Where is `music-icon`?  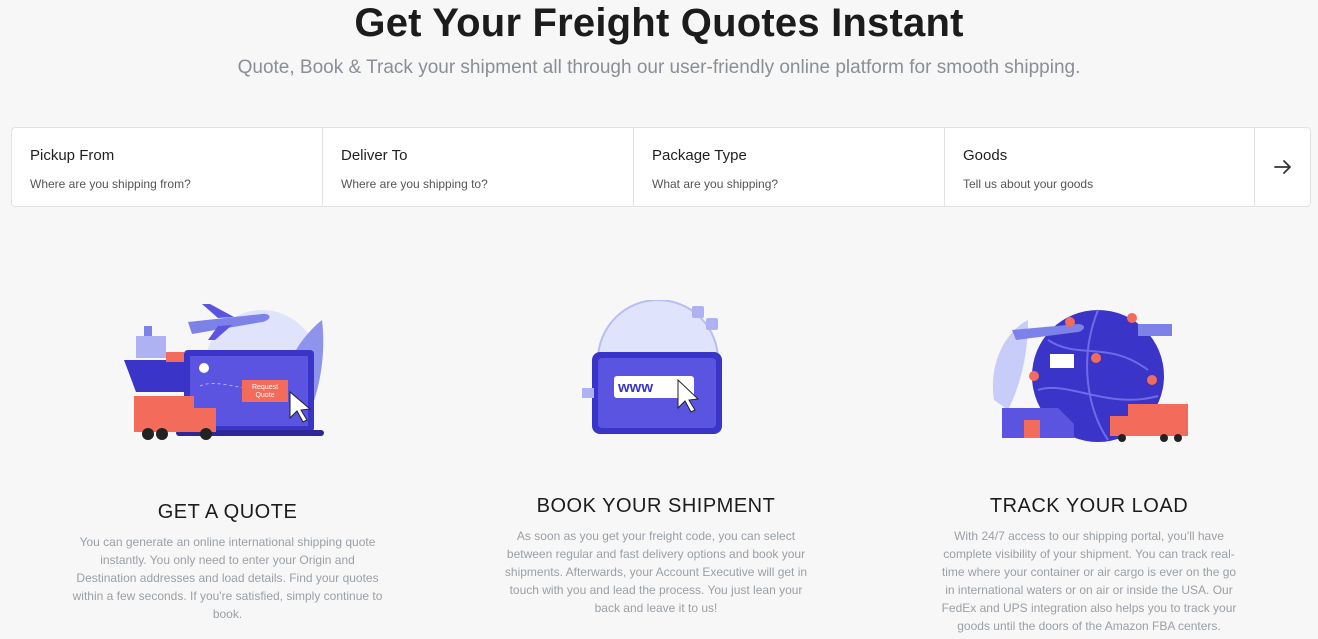 music-icon is located at coordinates (712, 324).